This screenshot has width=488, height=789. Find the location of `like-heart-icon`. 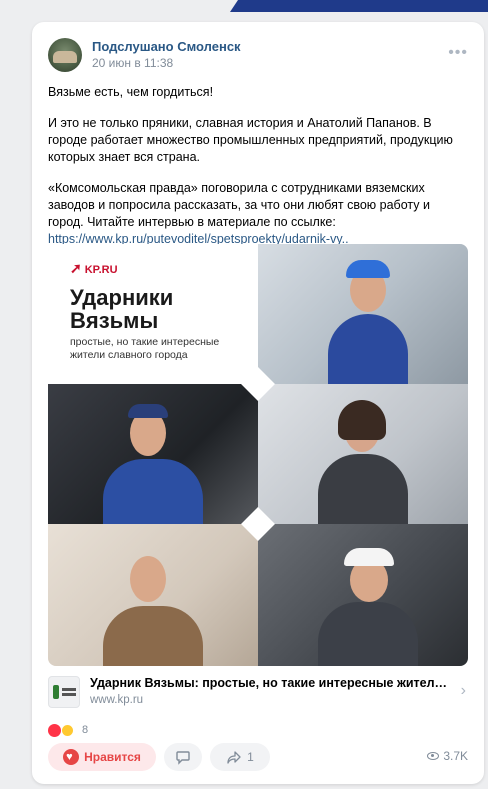

like-heart-icon is located at coordinates (71, 757).